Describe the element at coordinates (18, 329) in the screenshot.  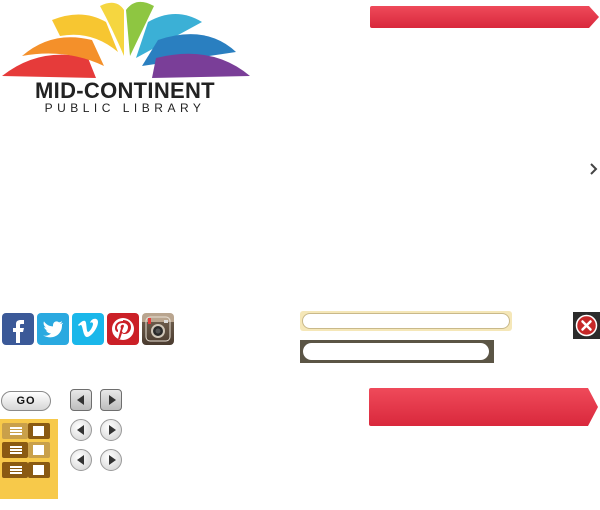
I see `facebook-icon` at that location.